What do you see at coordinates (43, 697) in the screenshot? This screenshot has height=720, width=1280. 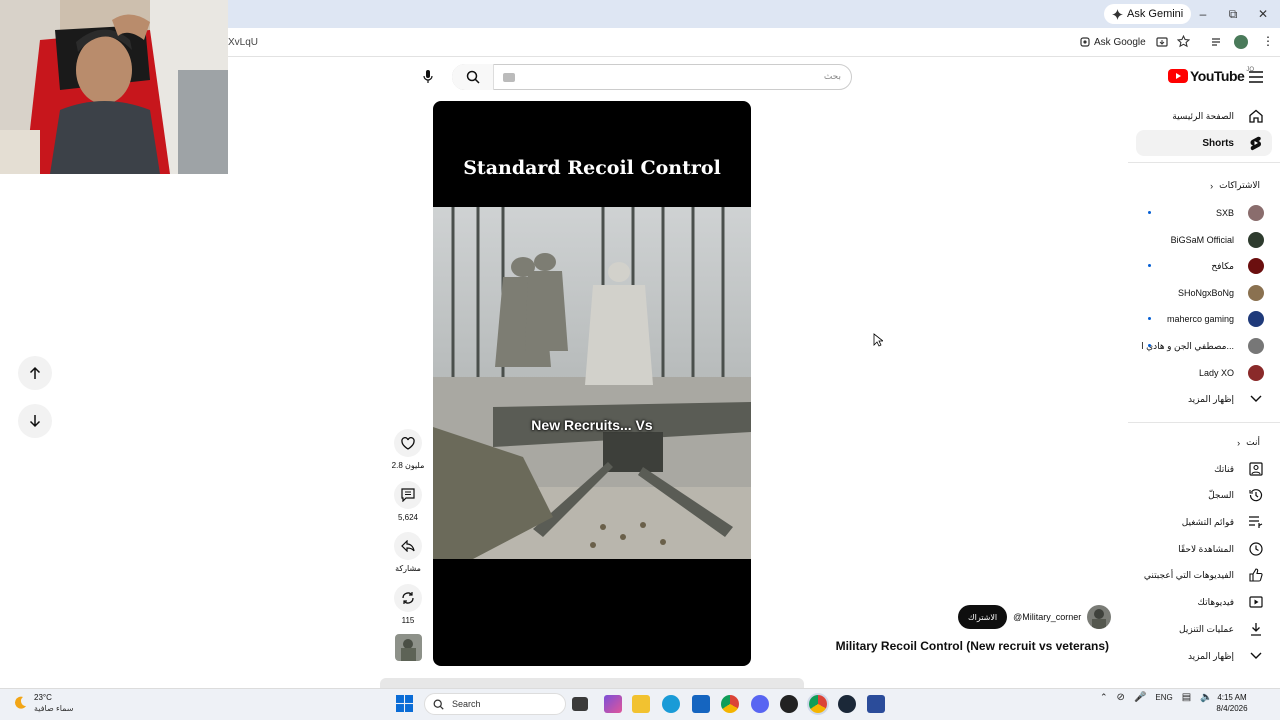 I see `weather-temperature: 23°C` at bounding box center [43, 697].